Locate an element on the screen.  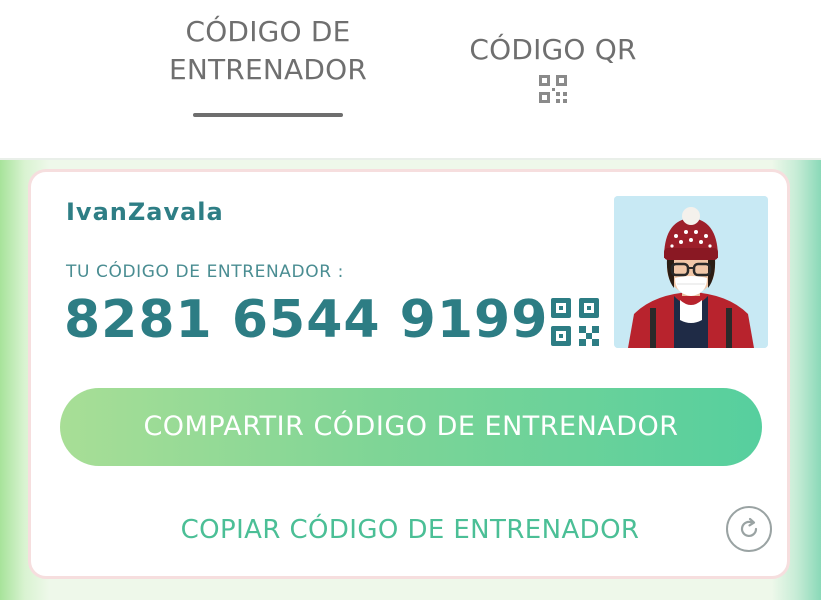
share-trainer-code-button: COMPARTIR CÓDIGO DE ENTRENADOR is located at coordinates (411, 427).